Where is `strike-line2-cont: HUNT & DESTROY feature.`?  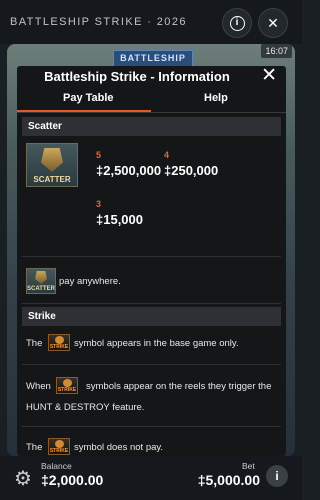
strike-line2-cont: HUNT & DESTROY feature. is located at coordinates (85, 407).